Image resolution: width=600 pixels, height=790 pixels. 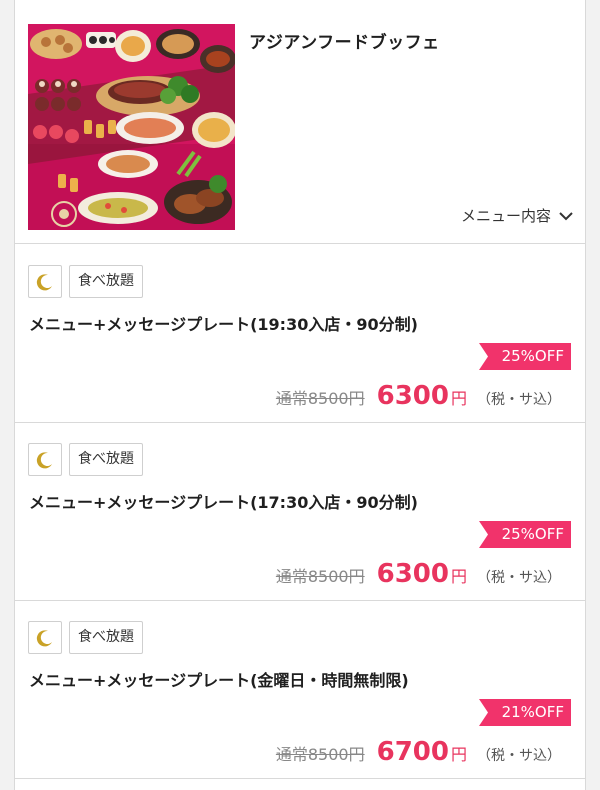 I want to click on plan-name: メニュー+メッセージプレート(19:30入店・90分制), so click(x=223, y=323).